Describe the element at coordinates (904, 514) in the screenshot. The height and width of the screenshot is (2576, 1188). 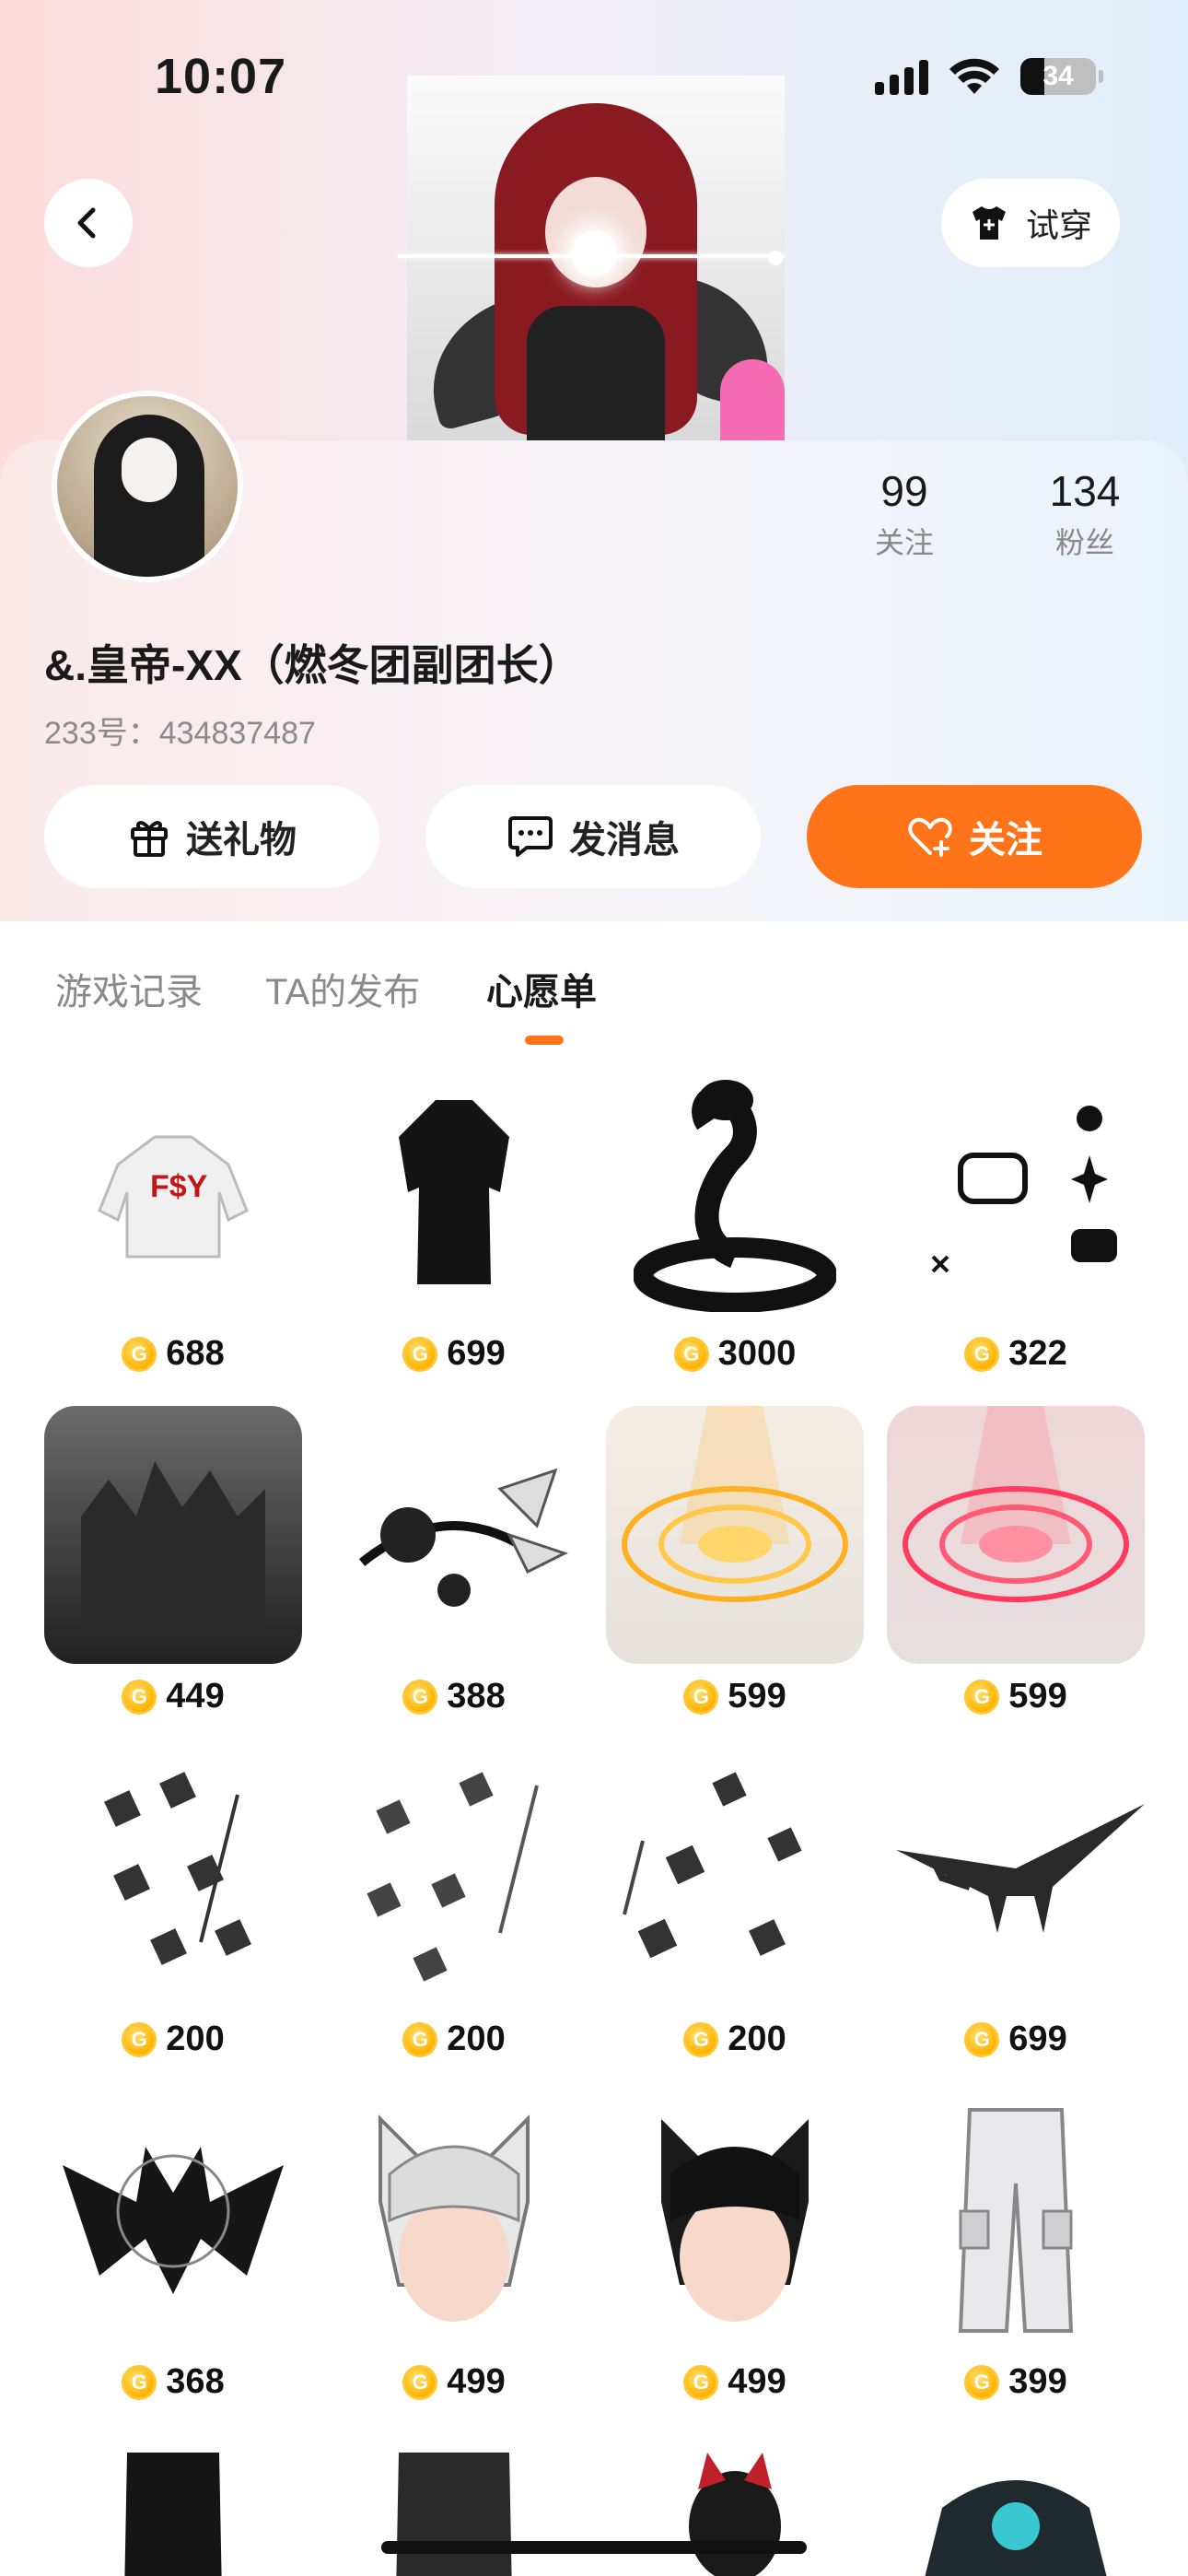
I see `following-stat: 99 关注` at that location.